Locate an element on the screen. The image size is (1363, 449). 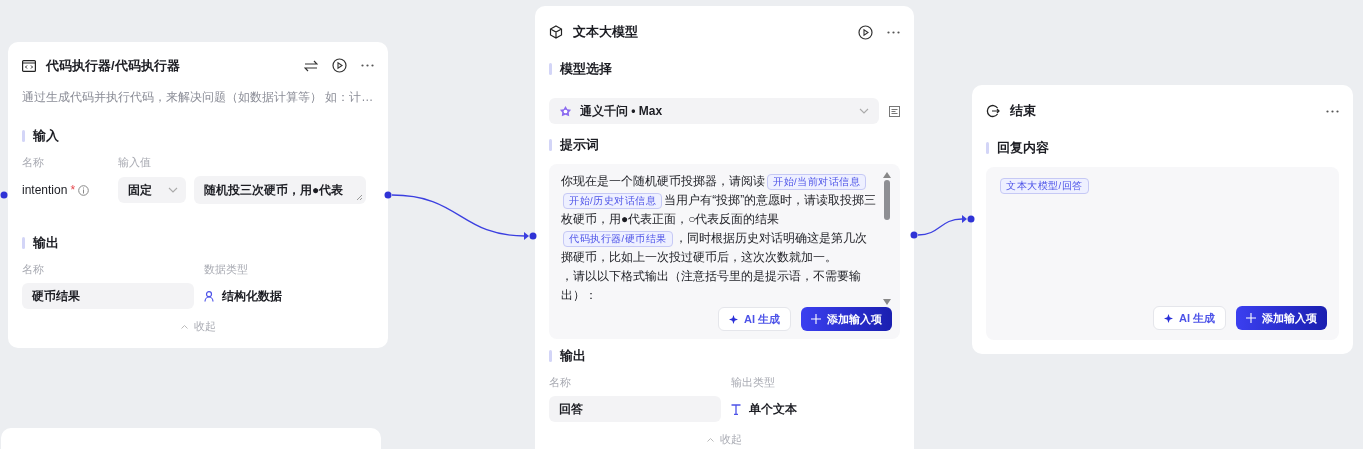
section-heading: 回复内容 is located at coordinates (1162, 148).